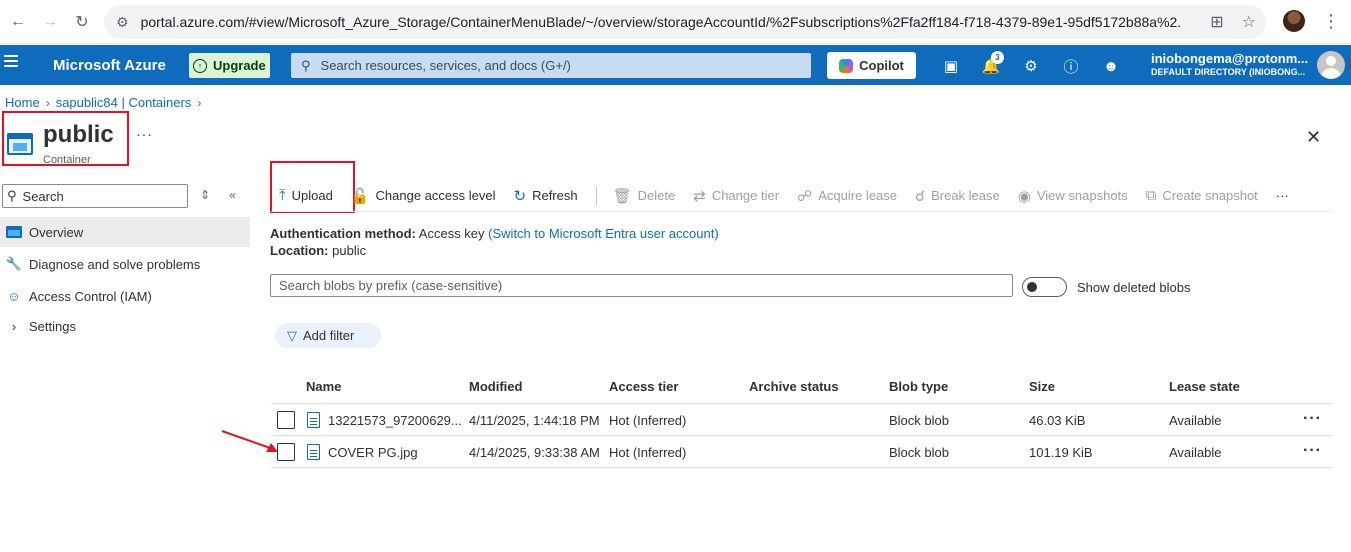 This screenshot has width=1351, height=552. What do you see at coordinates (1204, 386) in the screenshot?
I see `column-header-lease-state: Lease state` at bounding box center [1204, 386].